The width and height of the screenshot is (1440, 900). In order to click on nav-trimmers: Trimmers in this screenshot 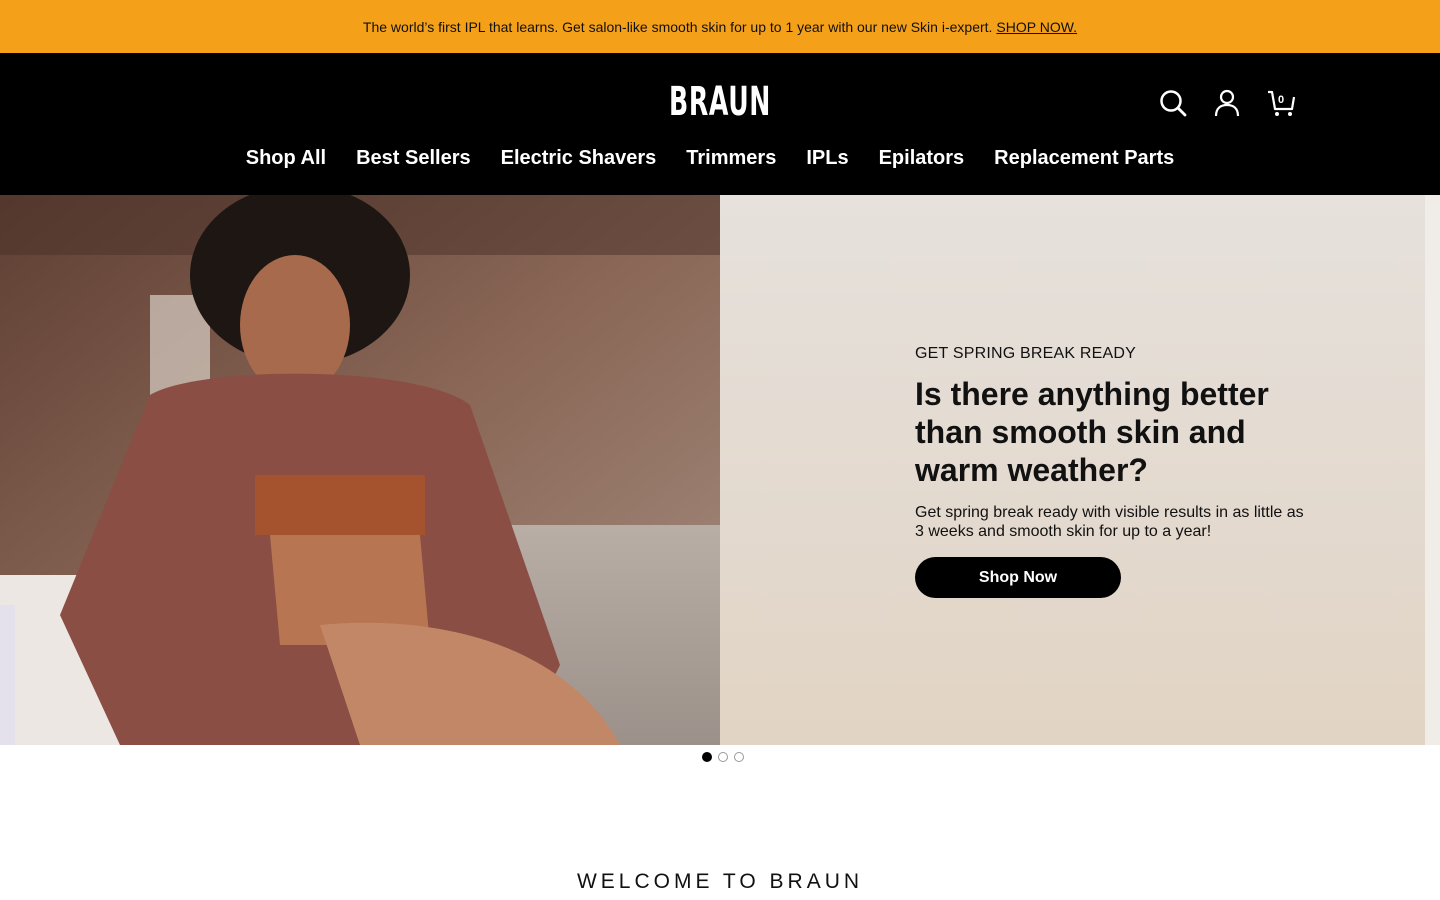, I will do `click(731, 158)`.